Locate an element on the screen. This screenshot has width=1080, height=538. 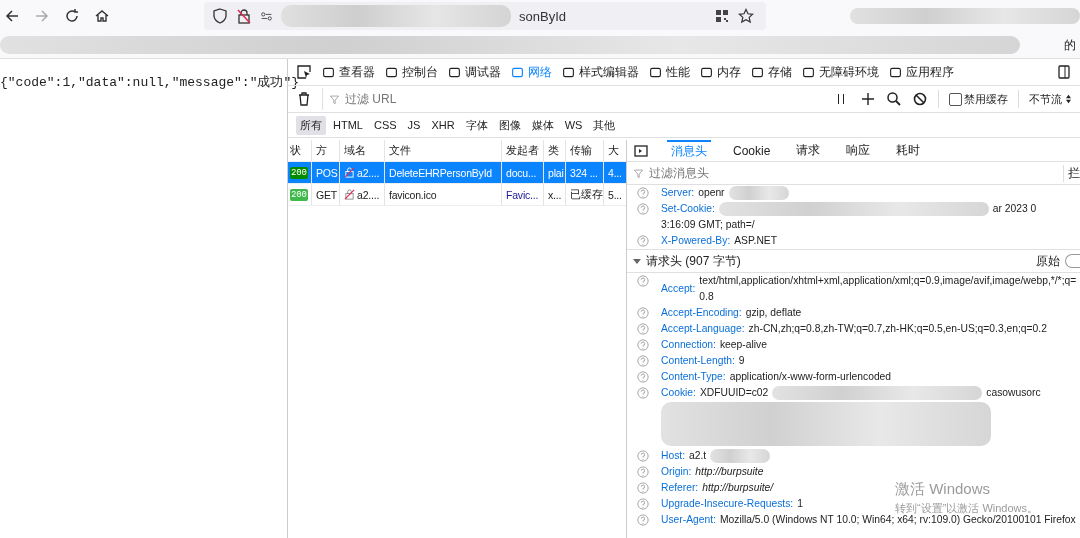
section-title: 请求头 (907 字节) is located at coordinates (693, 261).